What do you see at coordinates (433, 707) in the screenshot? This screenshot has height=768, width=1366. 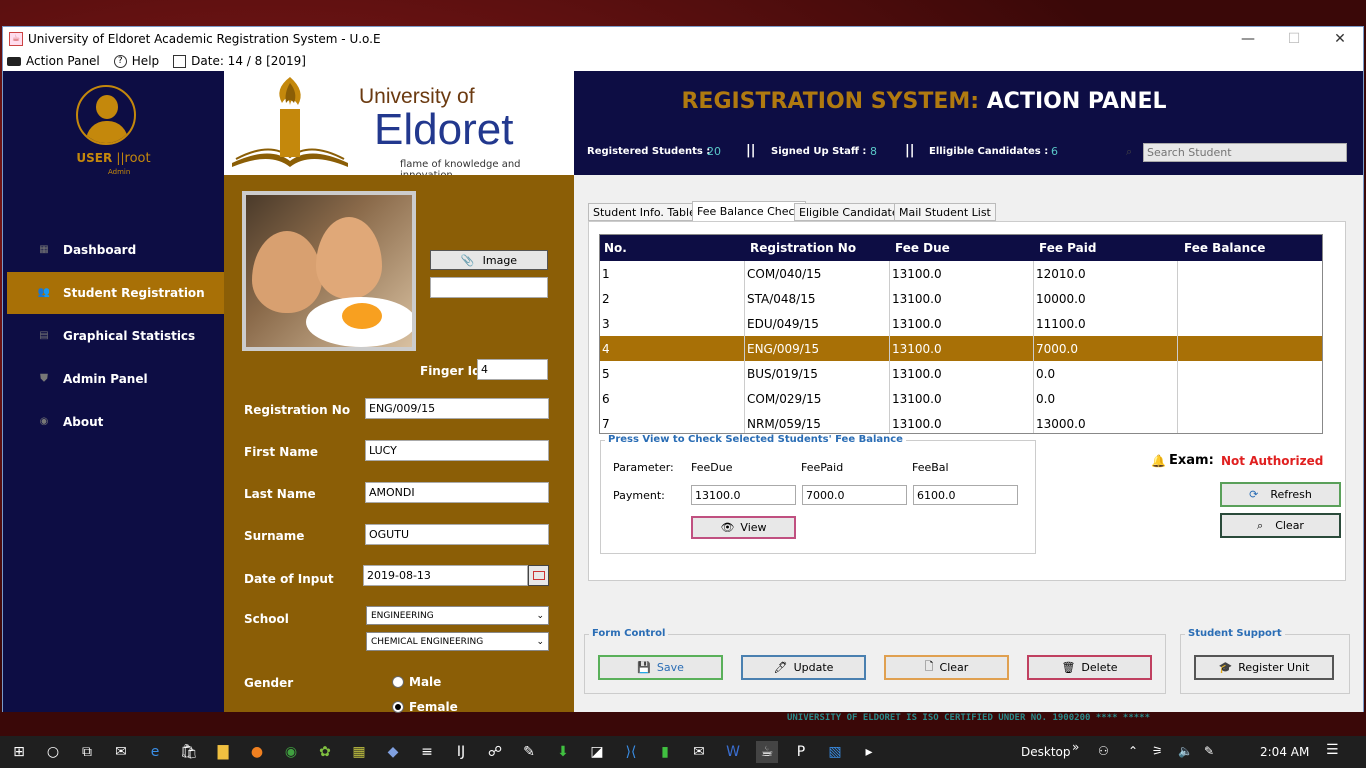 I see `gender-female-label: Female` at bounding box center [433, 707].